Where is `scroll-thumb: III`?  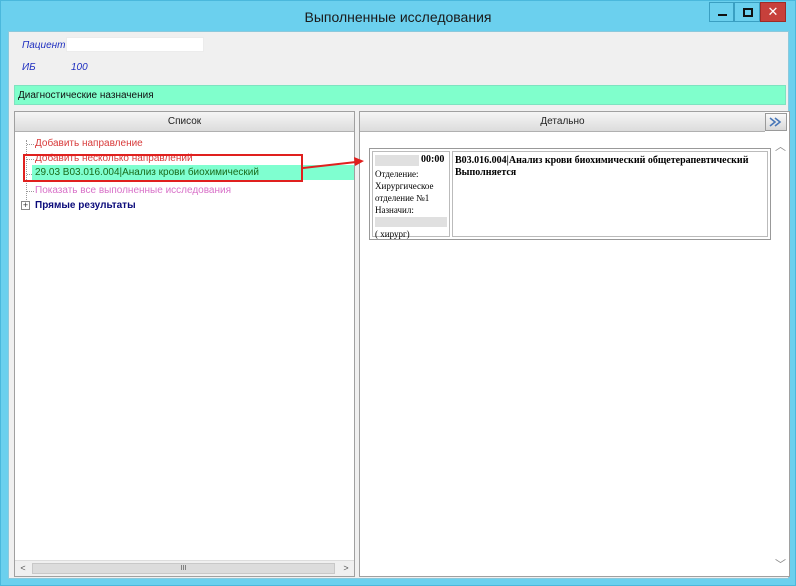
scroll-thumb: III is located at coordinates (183, 568).